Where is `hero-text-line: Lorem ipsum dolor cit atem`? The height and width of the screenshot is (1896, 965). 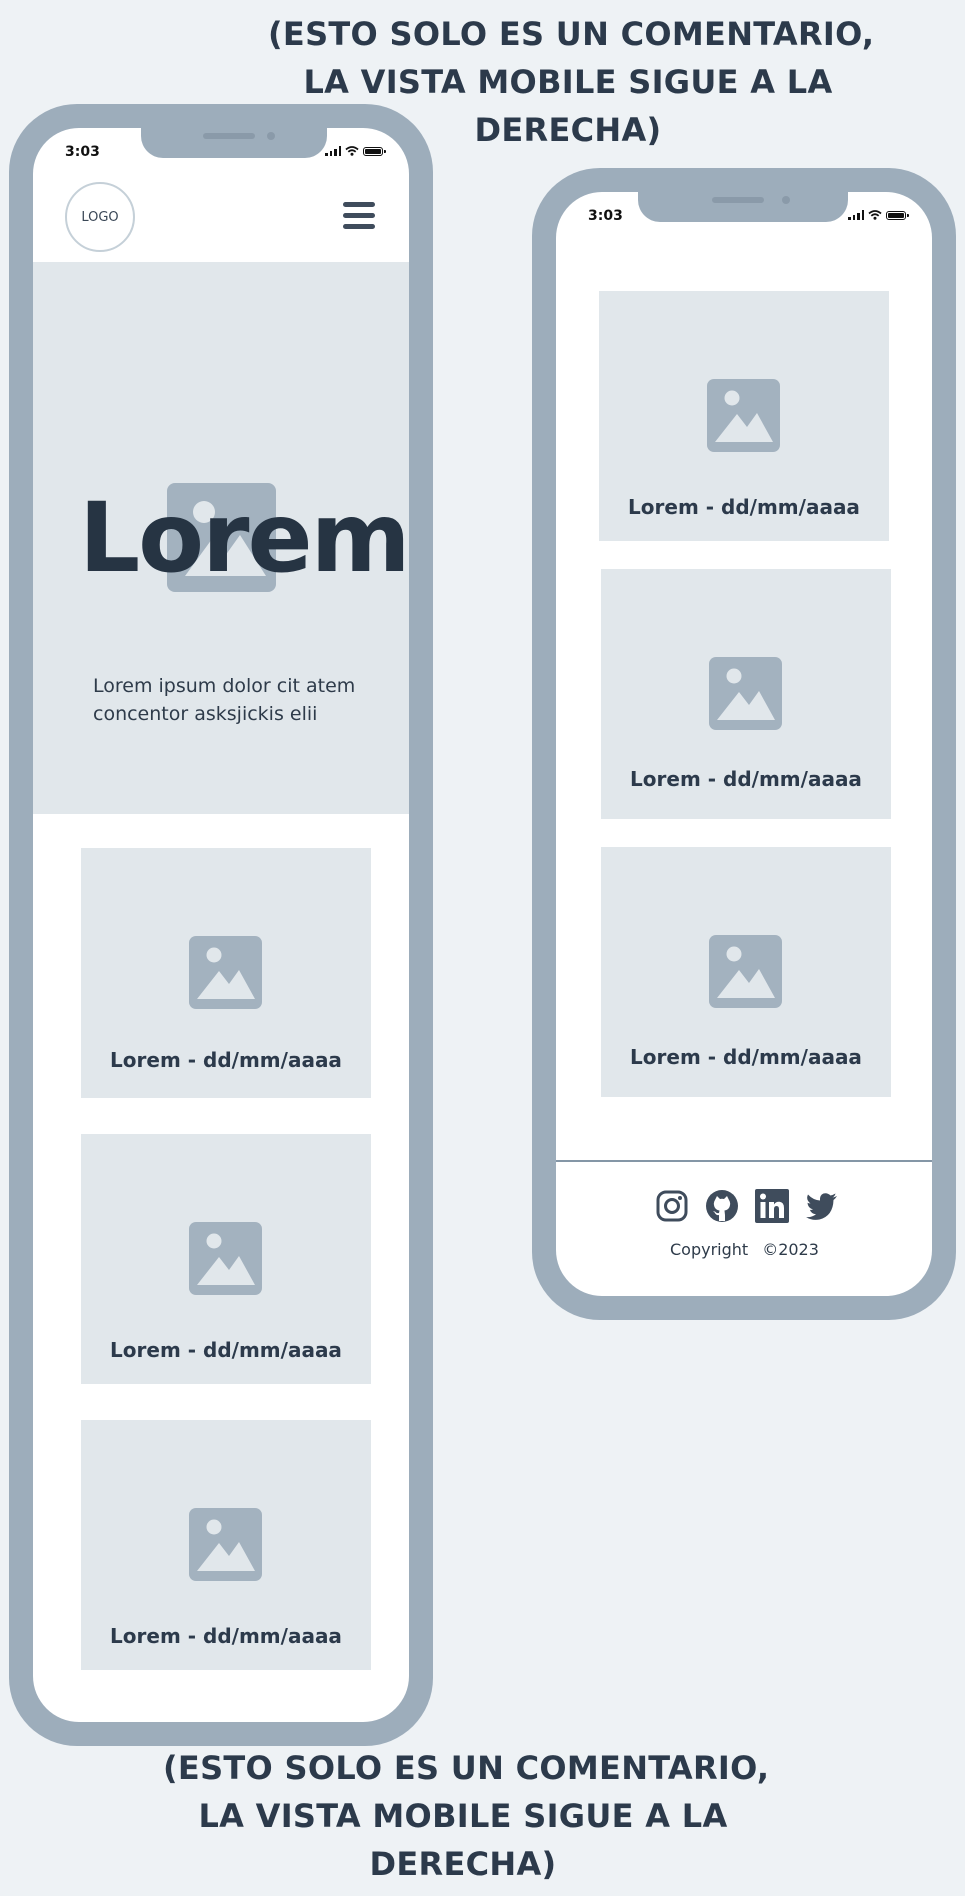 hero-text-line: Lorem ipsum dolor cit atem is located at coordinates (224, 686).